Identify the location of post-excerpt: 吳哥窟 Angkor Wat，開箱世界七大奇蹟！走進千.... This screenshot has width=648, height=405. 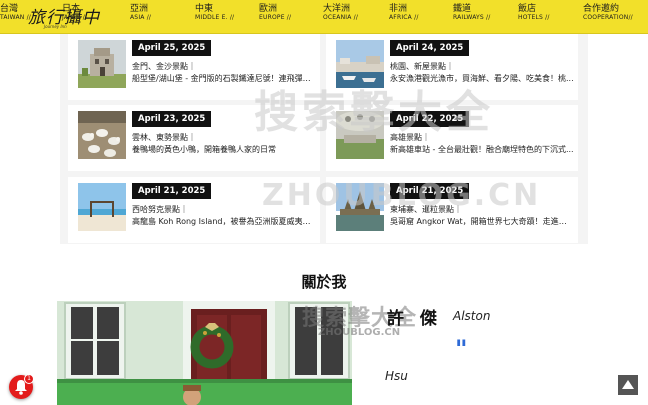
(482, 221).